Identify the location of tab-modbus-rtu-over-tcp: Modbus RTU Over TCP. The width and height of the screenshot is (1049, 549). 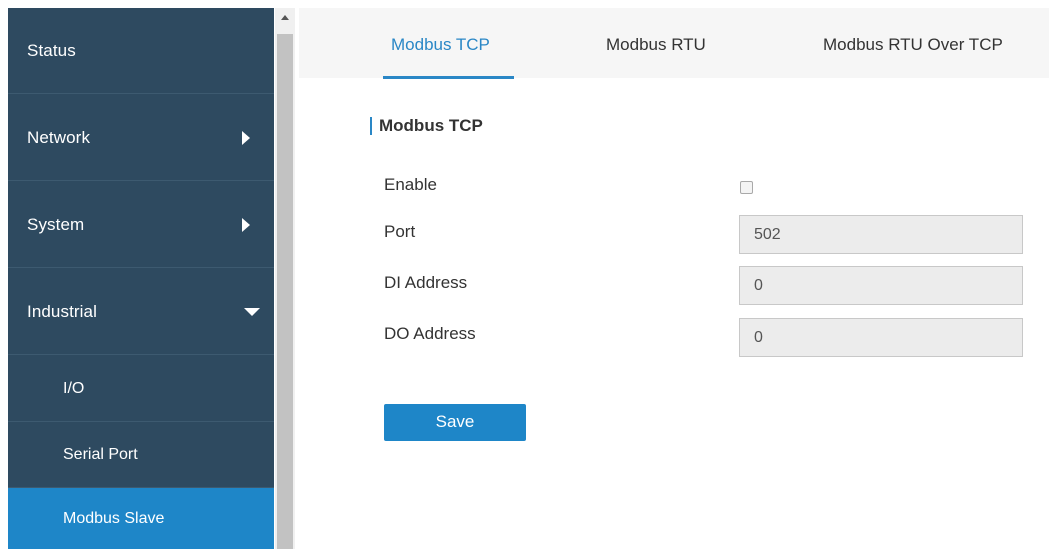
(929, 43).